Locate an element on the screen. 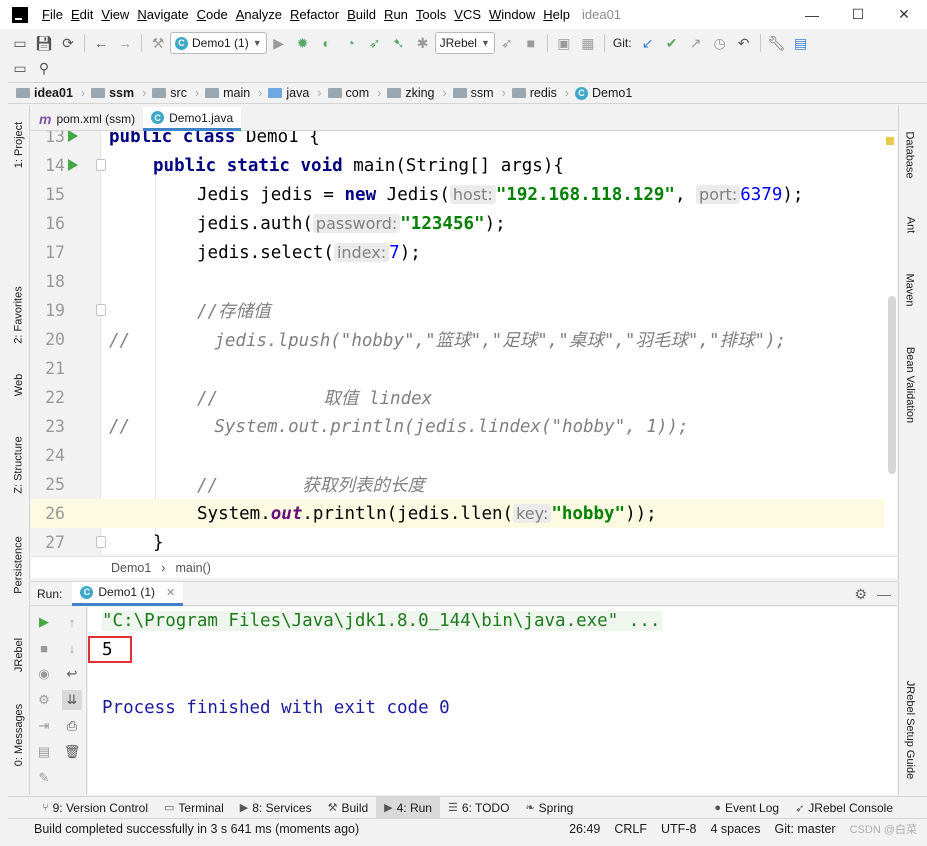  bottom-tab-run: ▶ 4: Run is located at coordinates (408, 807).